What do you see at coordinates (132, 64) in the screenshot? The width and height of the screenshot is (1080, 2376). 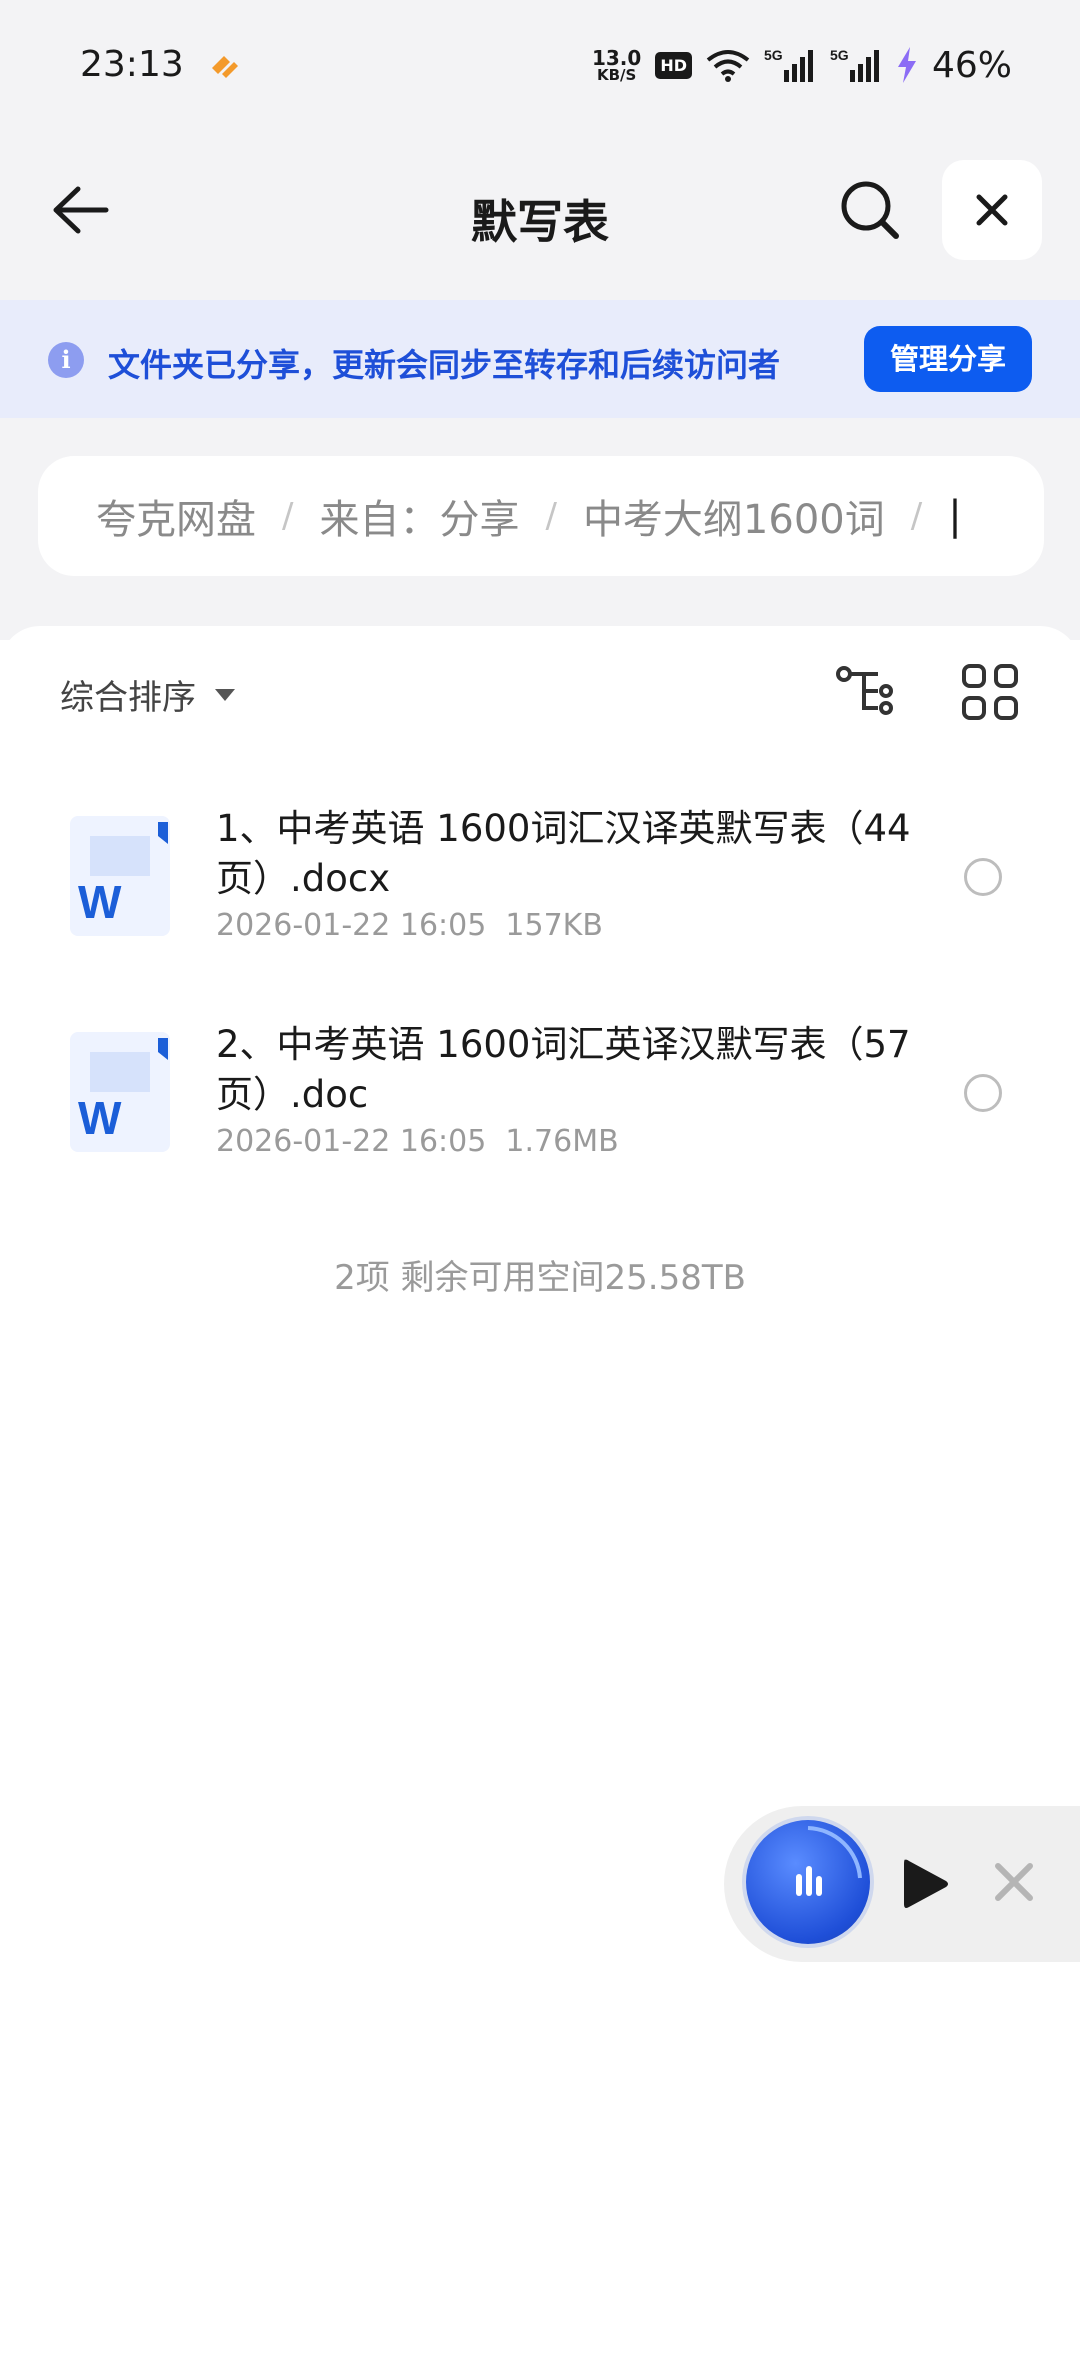 I see `status-time: 23:13` at bounding box center [132, 64].